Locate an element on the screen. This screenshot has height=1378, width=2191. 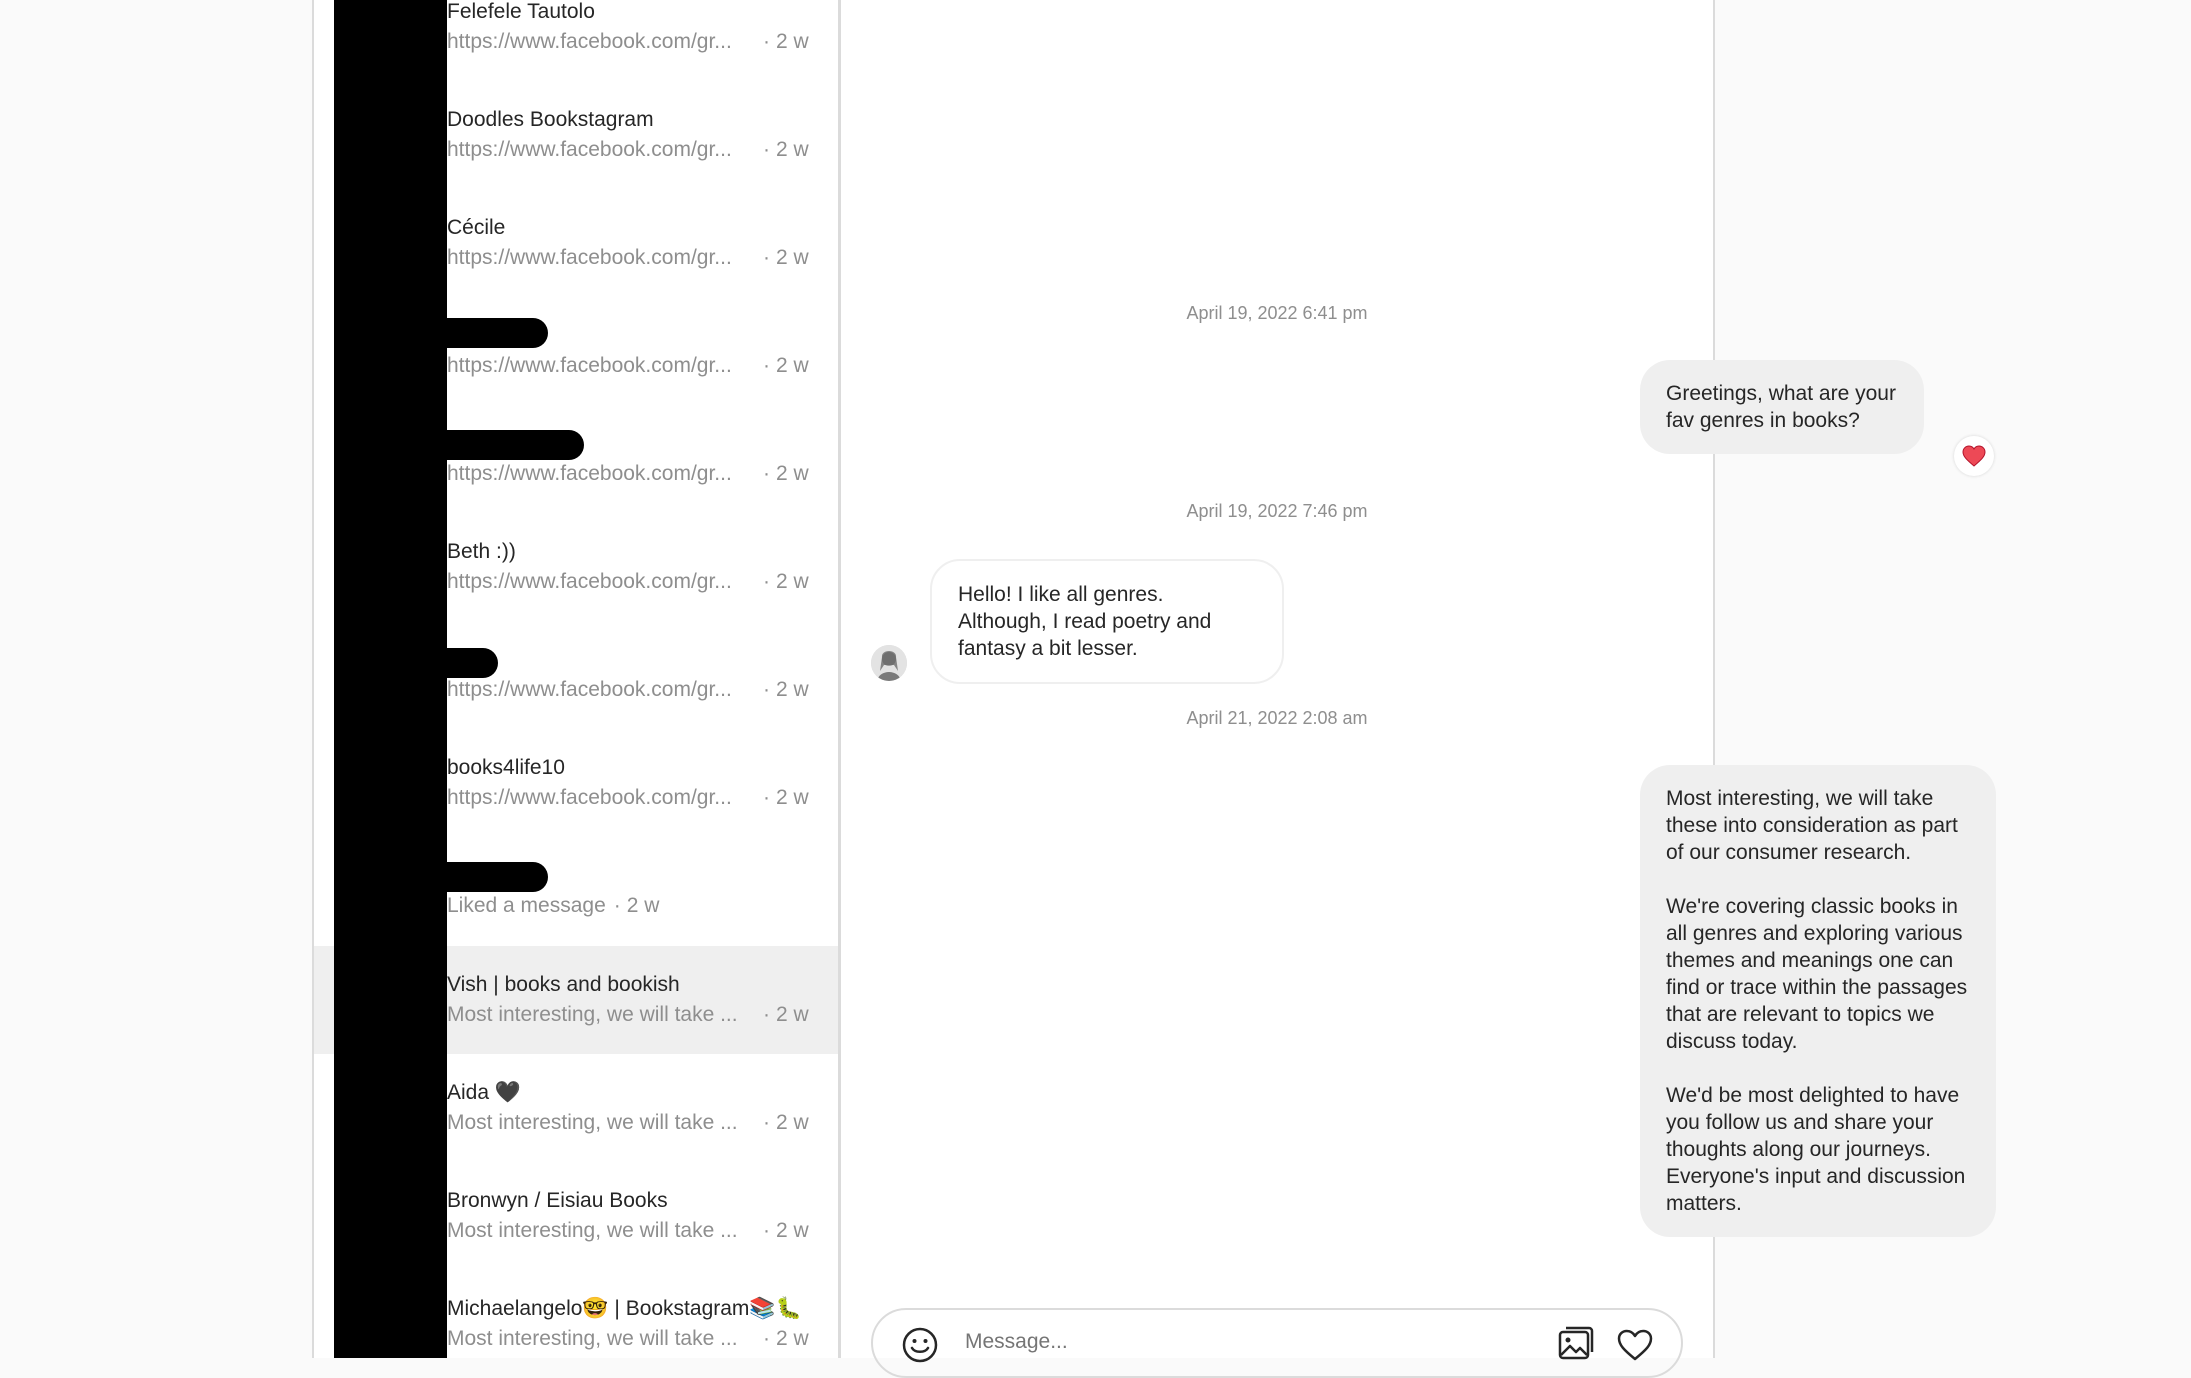
avatar-image is located at coordinates (889, 663).